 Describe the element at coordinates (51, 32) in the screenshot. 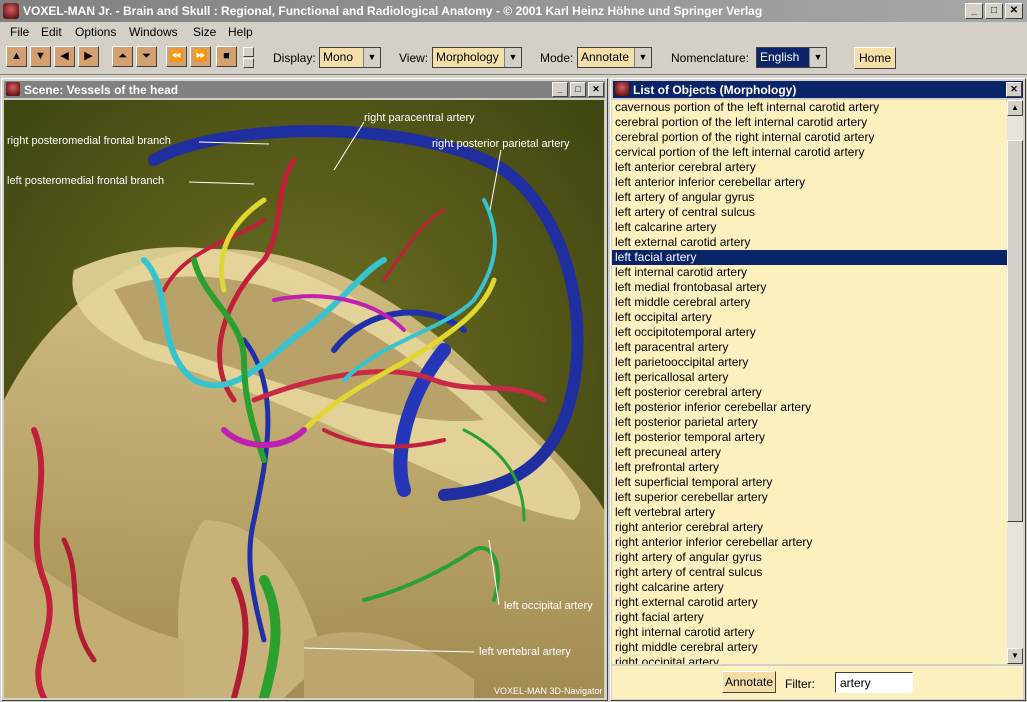

I see `menu-edit: Edit` at that location.